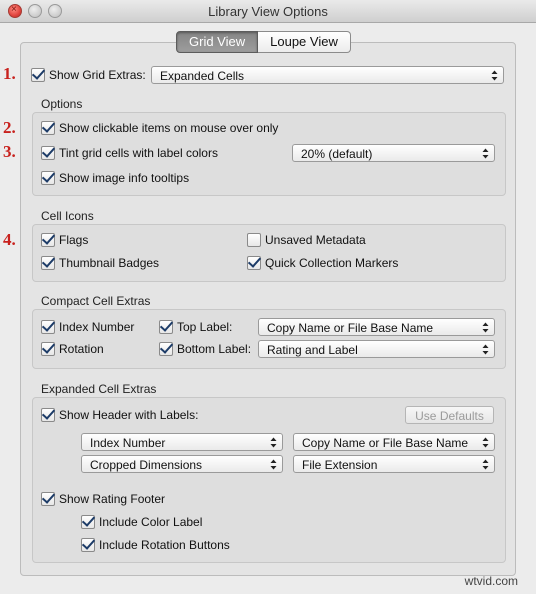 This screenshot has width=536, height=594. I want to click on flags-checkbox: Flags, so click(64, 240).